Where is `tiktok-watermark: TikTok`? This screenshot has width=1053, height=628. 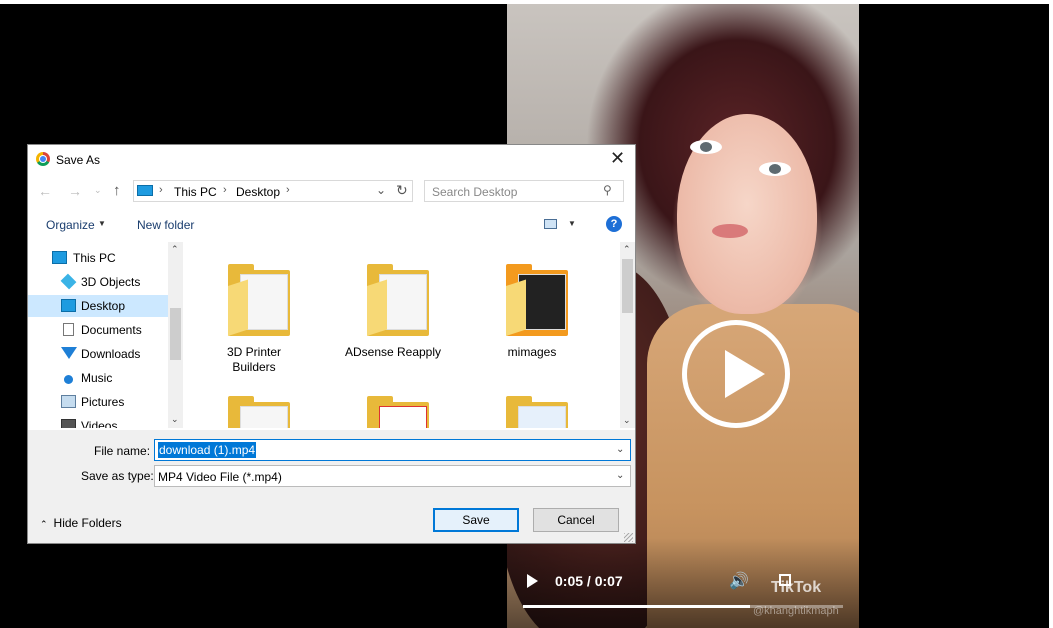
tiktok-watermark: TikTok is located at coordinates (796, 587).